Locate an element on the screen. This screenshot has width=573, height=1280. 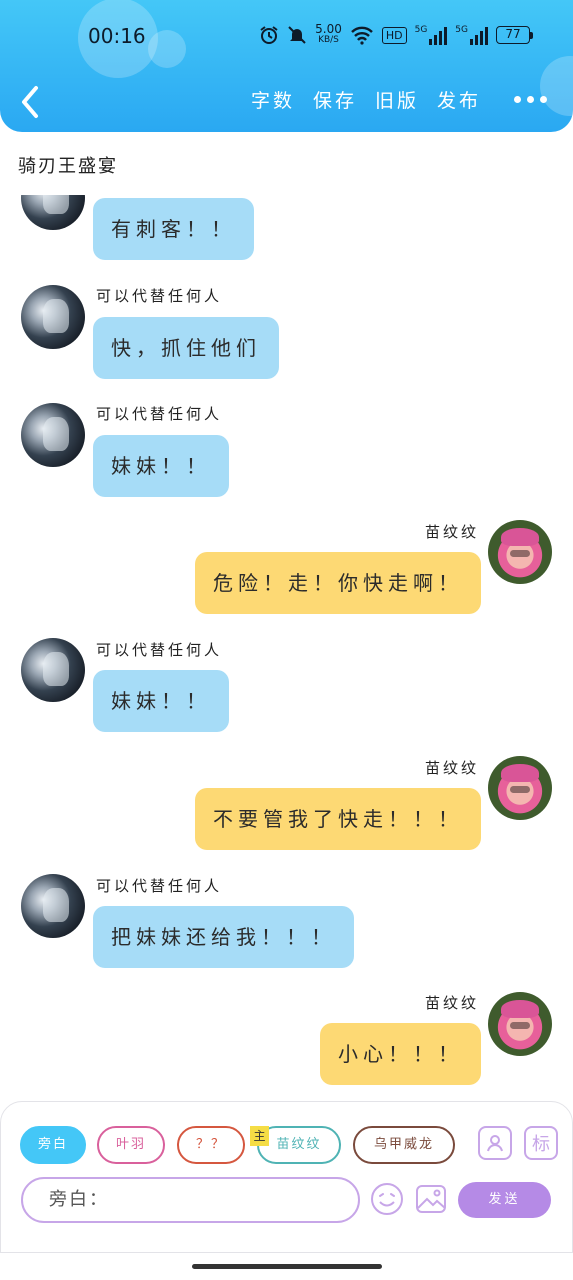
signal-strength-2: 5G is located at coordinates (471, 34).